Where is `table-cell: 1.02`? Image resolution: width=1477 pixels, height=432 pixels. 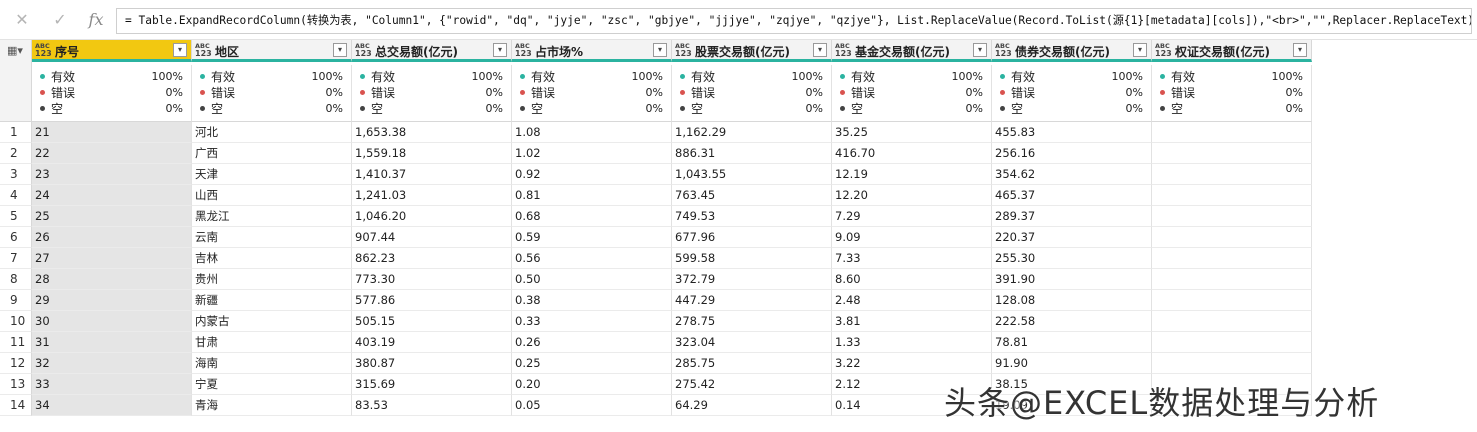
table-cell: 1.02 is located at coordinates (592, 153).